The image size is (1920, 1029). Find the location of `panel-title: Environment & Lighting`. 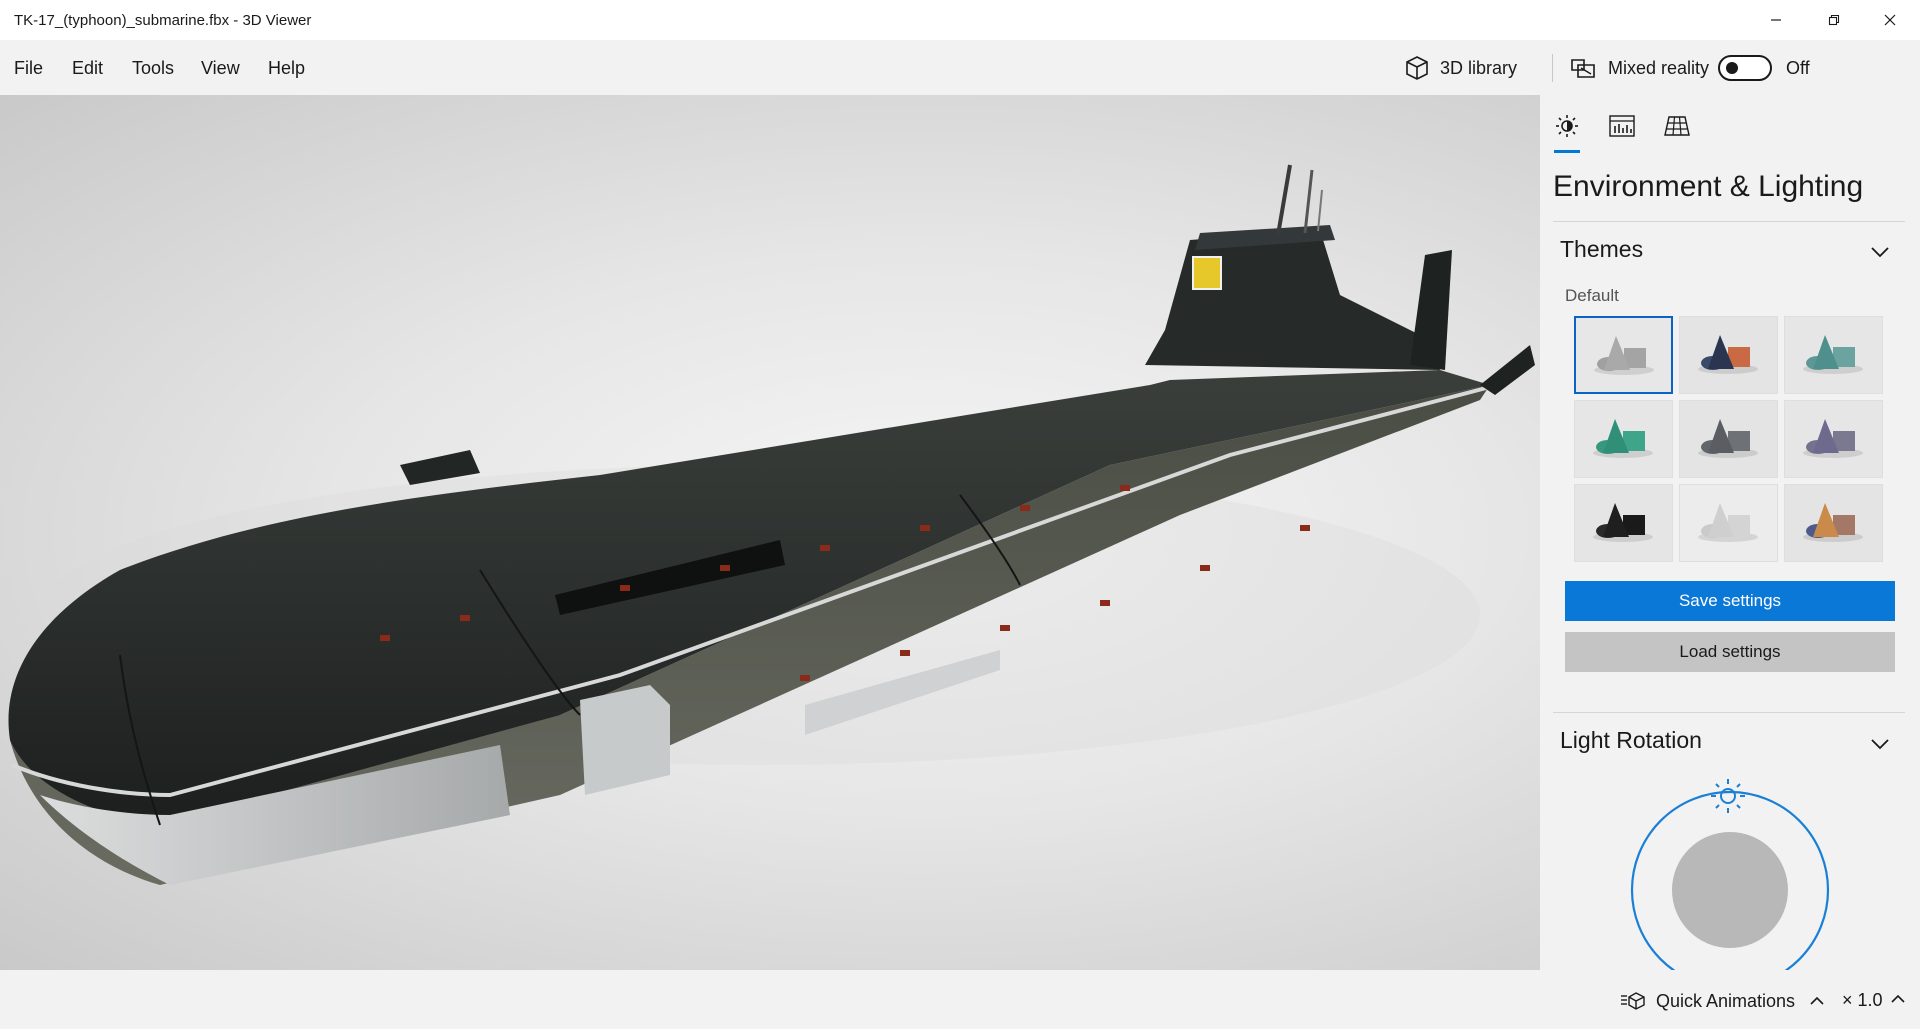

panel-title: Environment & Lighting is located at coordinates (1708, 186).